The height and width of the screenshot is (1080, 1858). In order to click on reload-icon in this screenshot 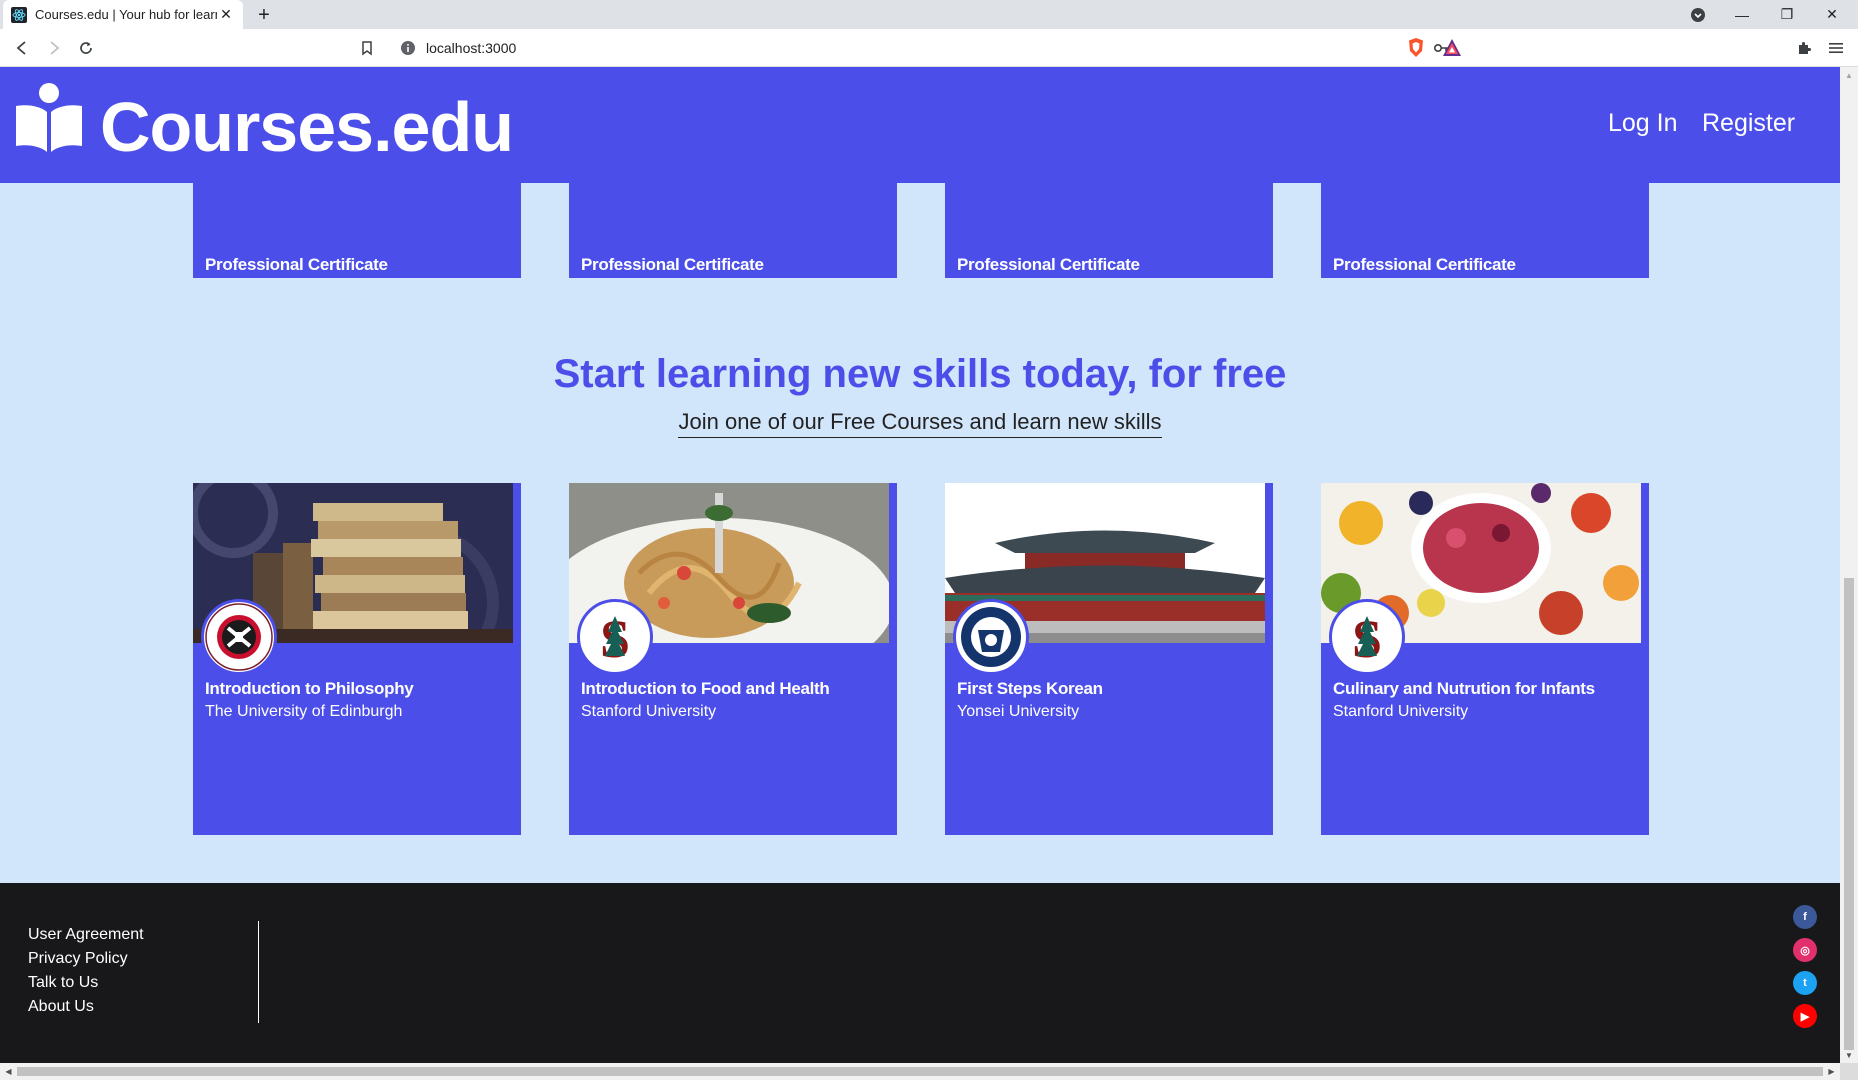, I will do `click(86, 48)`.